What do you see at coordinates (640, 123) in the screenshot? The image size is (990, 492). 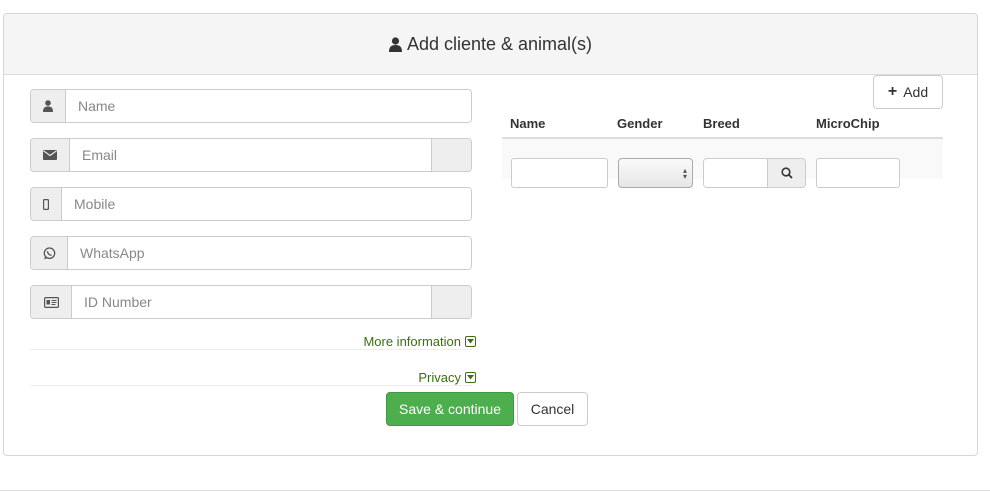 I see `column-header-gender: Gender` at bounding box center [640, 123].